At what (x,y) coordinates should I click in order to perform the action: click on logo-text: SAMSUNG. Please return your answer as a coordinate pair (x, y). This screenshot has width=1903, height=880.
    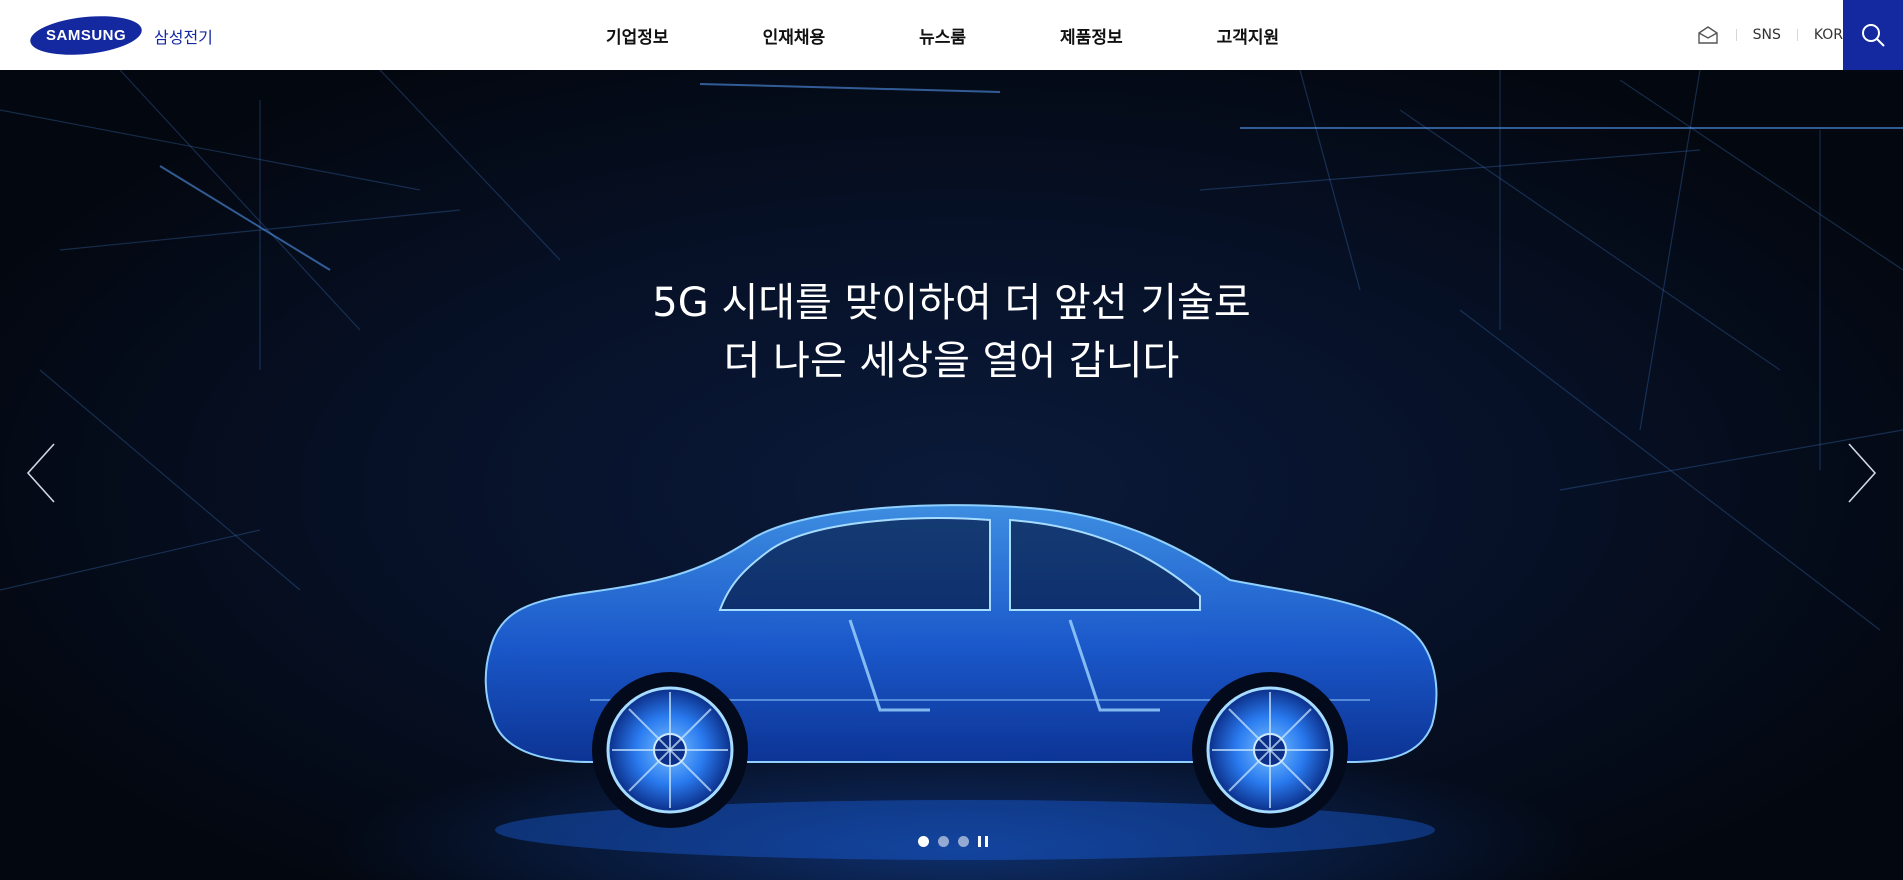
    Looking at the image, I should click on (86, 36).